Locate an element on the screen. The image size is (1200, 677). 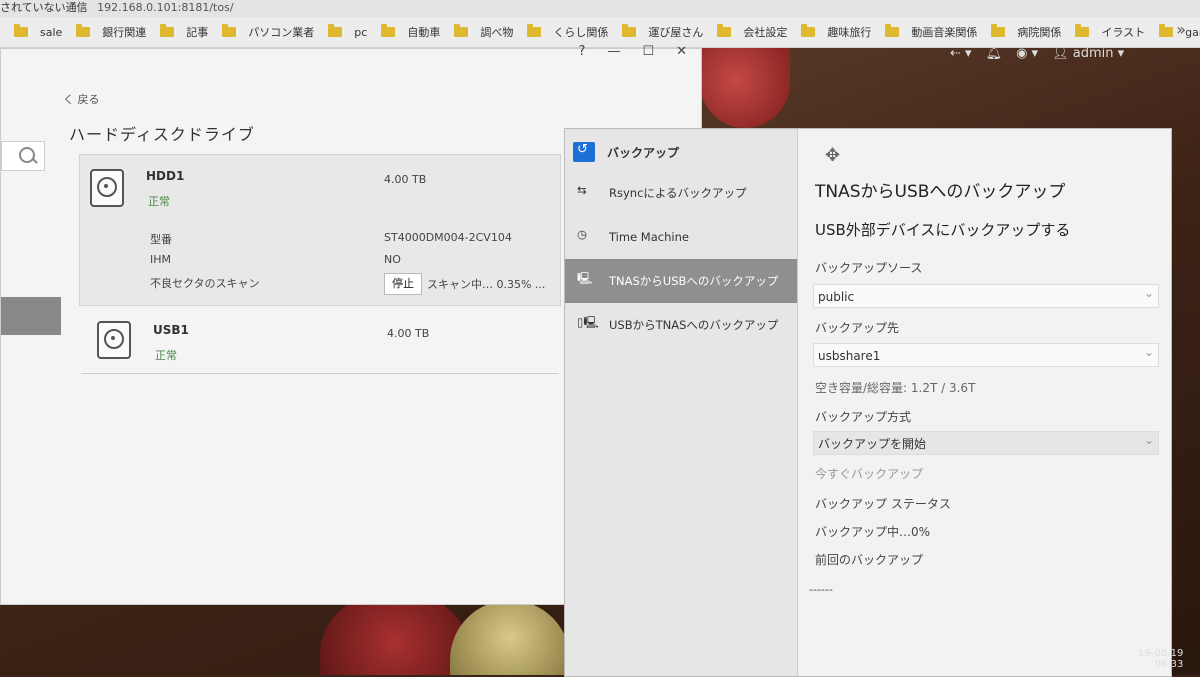
disk-name: USB1 is located at coordinates (171, 330).